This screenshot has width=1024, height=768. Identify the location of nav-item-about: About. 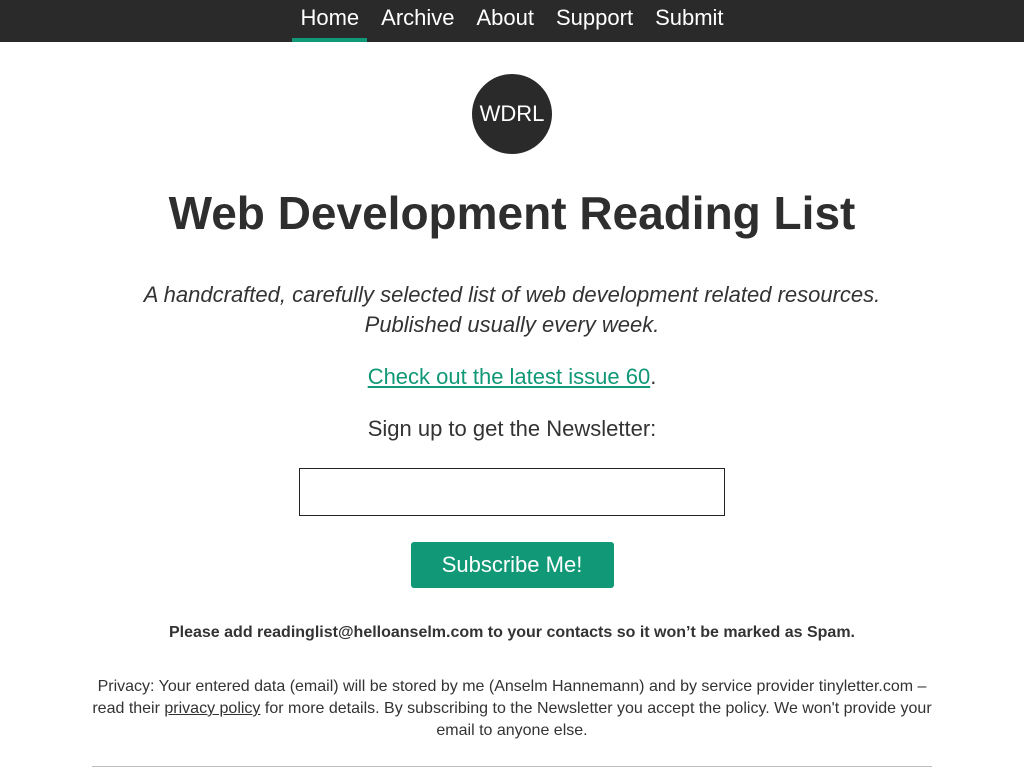
(506, 21).